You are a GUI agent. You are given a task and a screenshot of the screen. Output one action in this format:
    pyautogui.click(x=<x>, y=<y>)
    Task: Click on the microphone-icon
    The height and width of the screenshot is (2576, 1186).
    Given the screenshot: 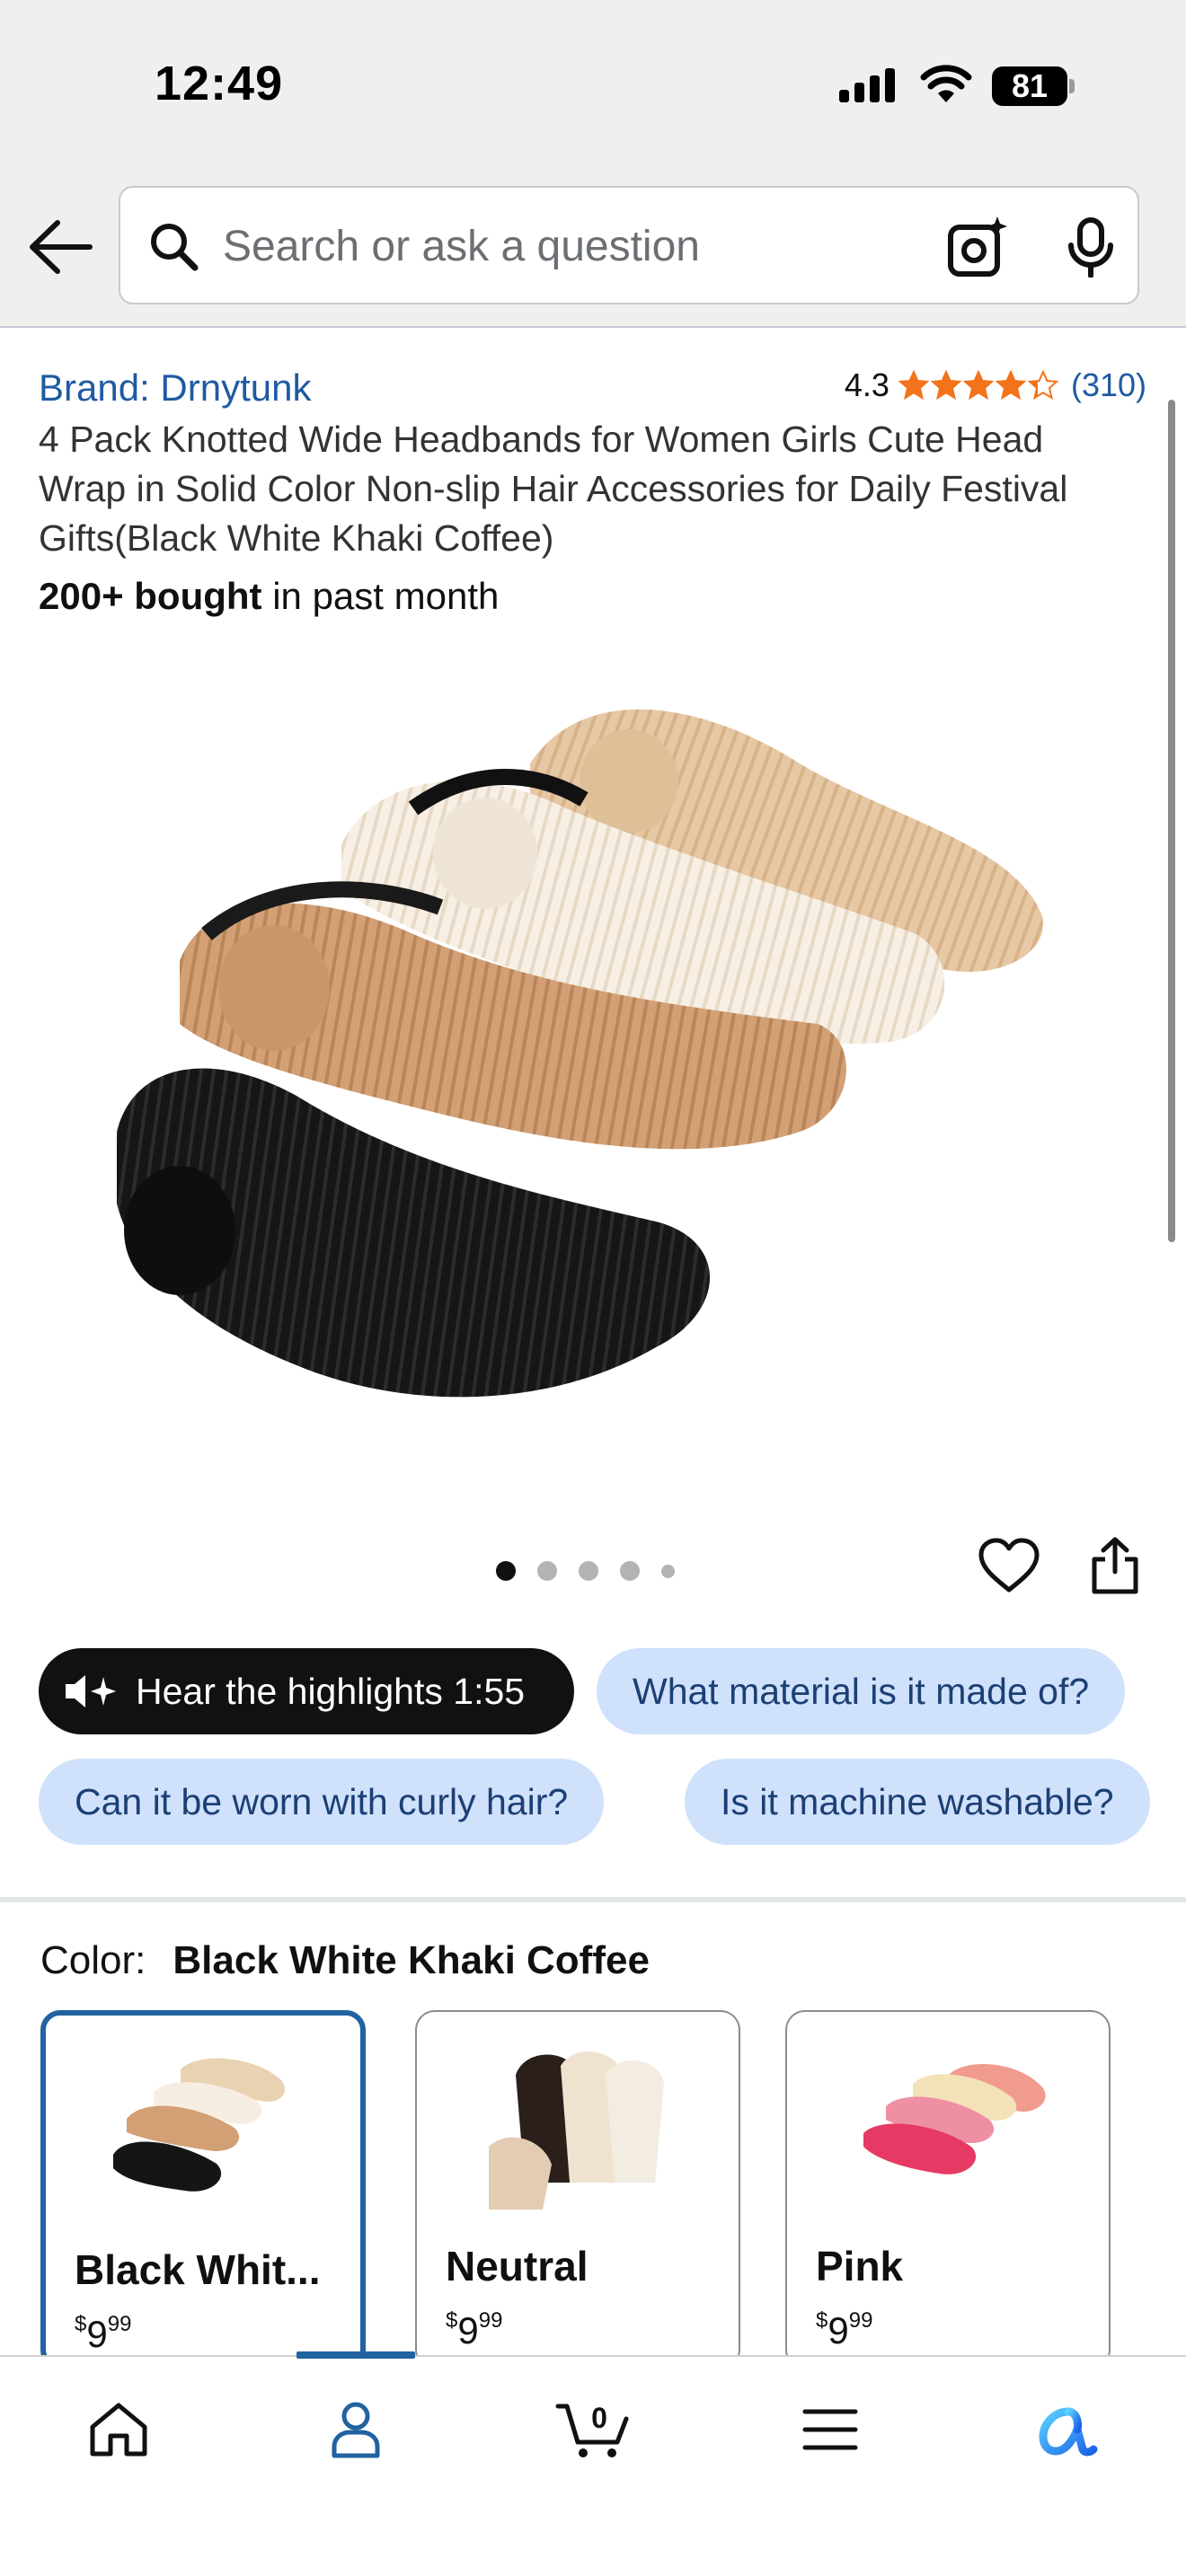 What is the action you would take?
    pyautogui.click(x=1091, y=247)
    